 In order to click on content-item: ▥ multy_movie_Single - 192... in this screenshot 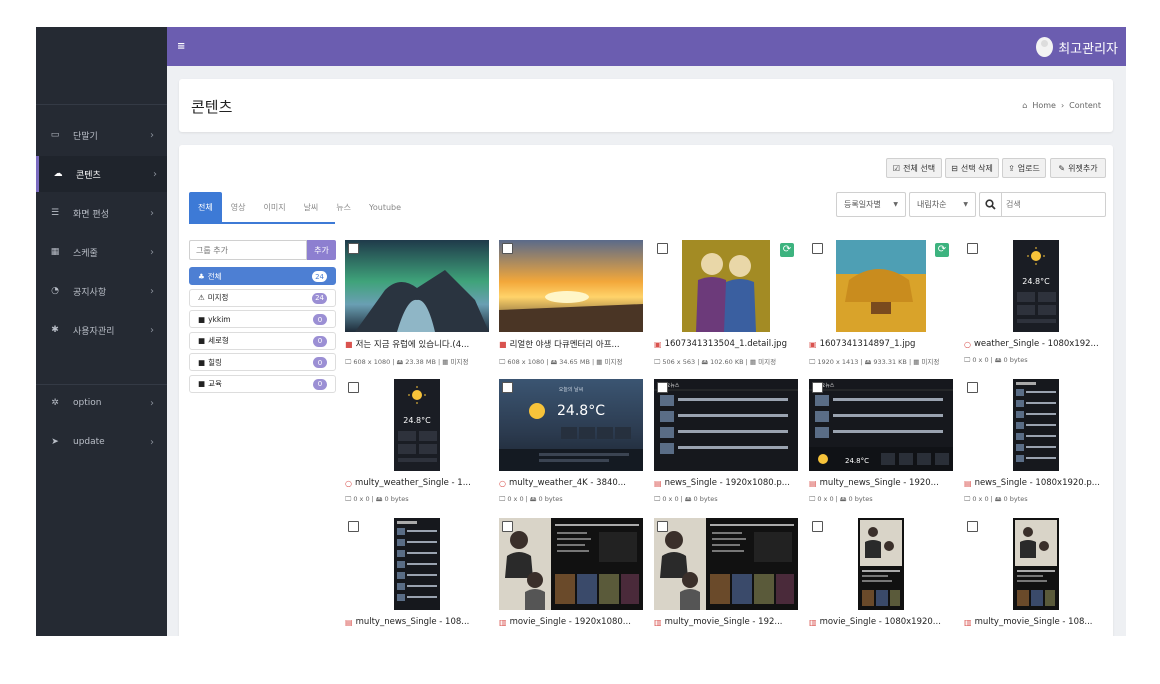, I will do `click(726, 577)`.